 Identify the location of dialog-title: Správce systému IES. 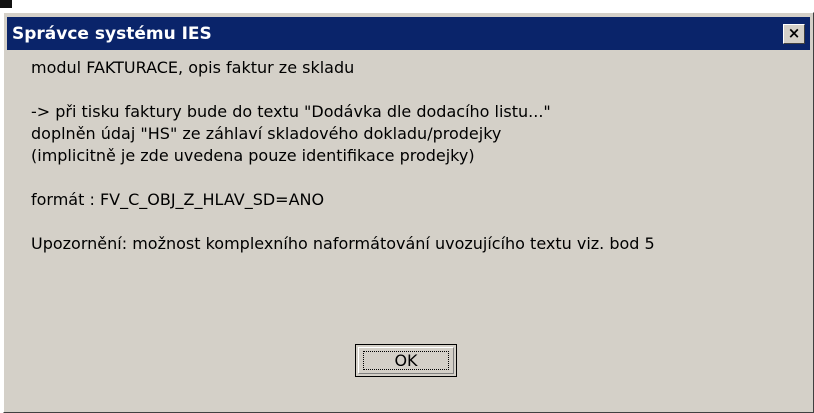
(112, 33).